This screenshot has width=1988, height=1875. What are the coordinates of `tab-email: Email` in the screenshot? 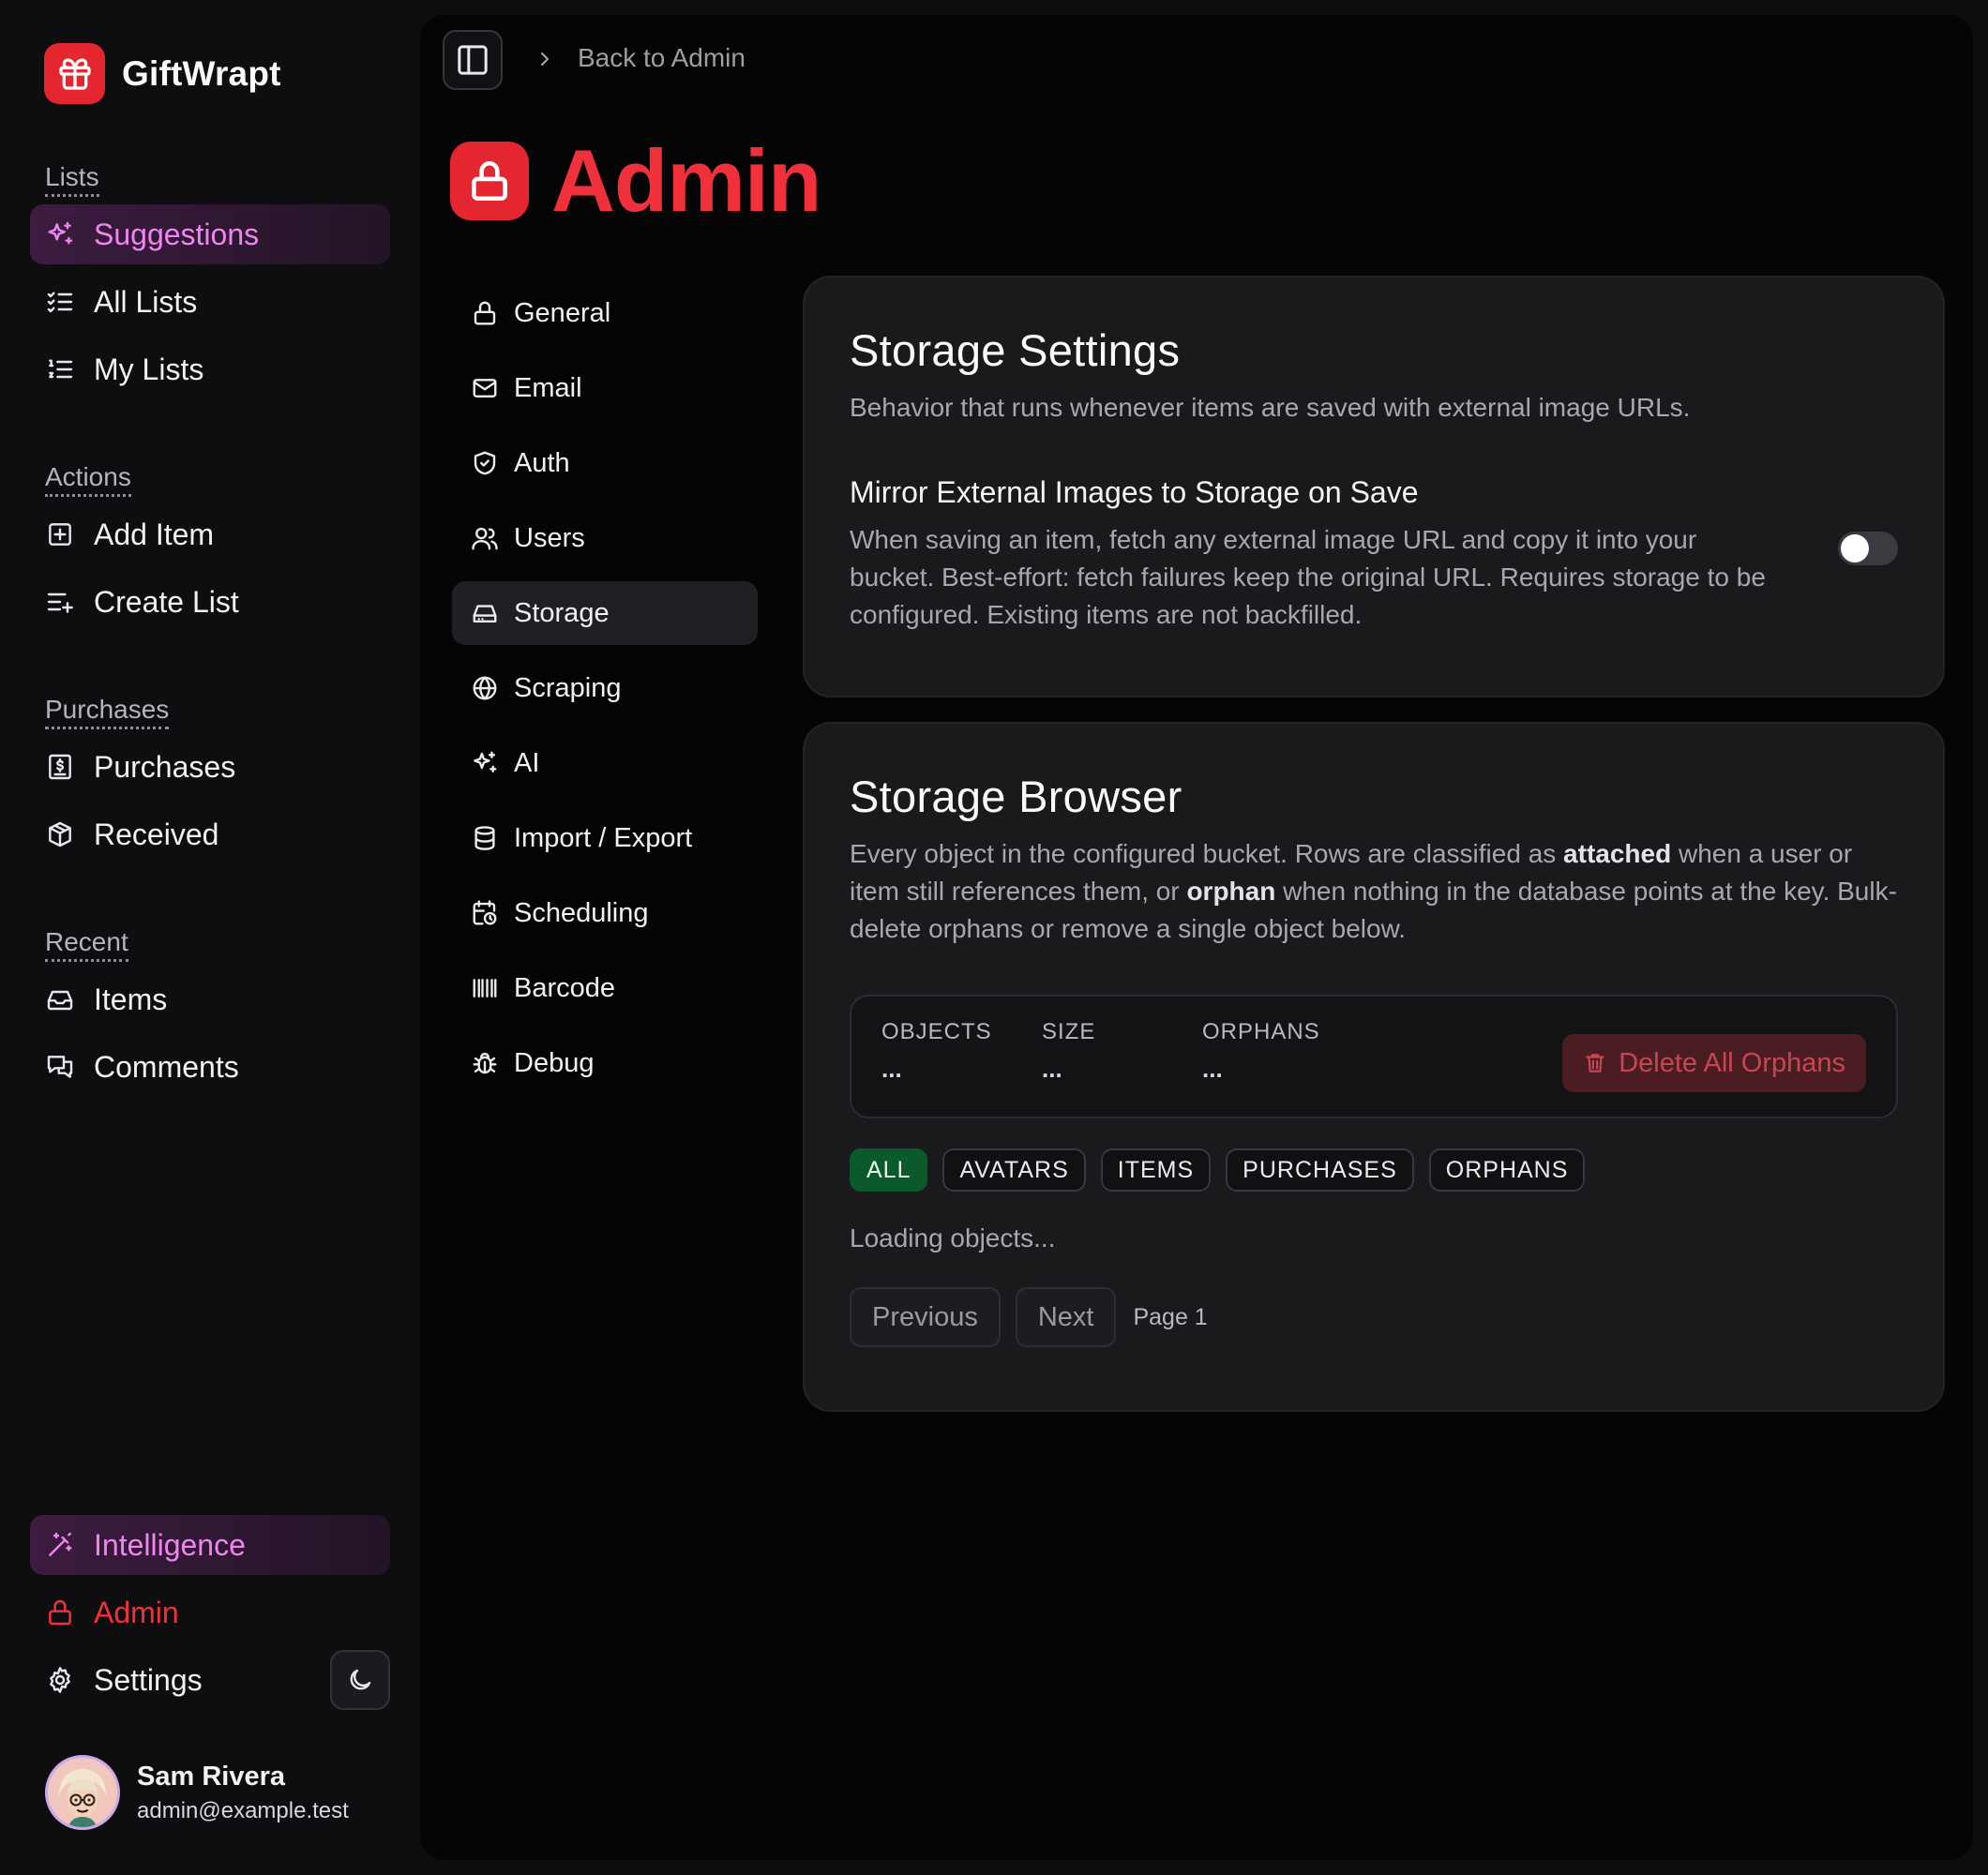 It's located at (605, 388).